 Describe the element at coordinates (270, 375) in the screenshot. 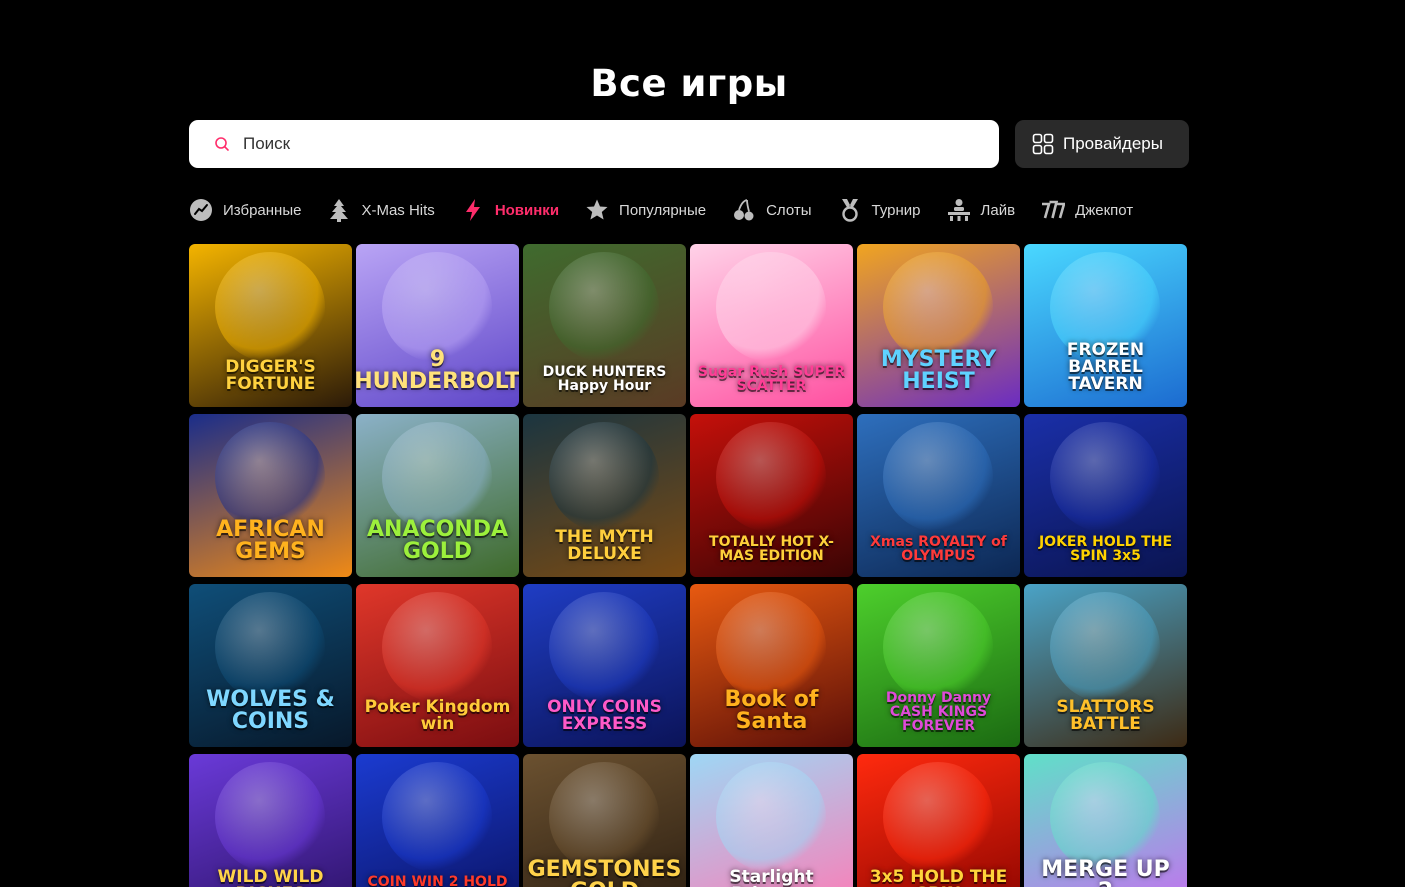

I see `game-title: DIGGER'S FORTUNE` at that location.